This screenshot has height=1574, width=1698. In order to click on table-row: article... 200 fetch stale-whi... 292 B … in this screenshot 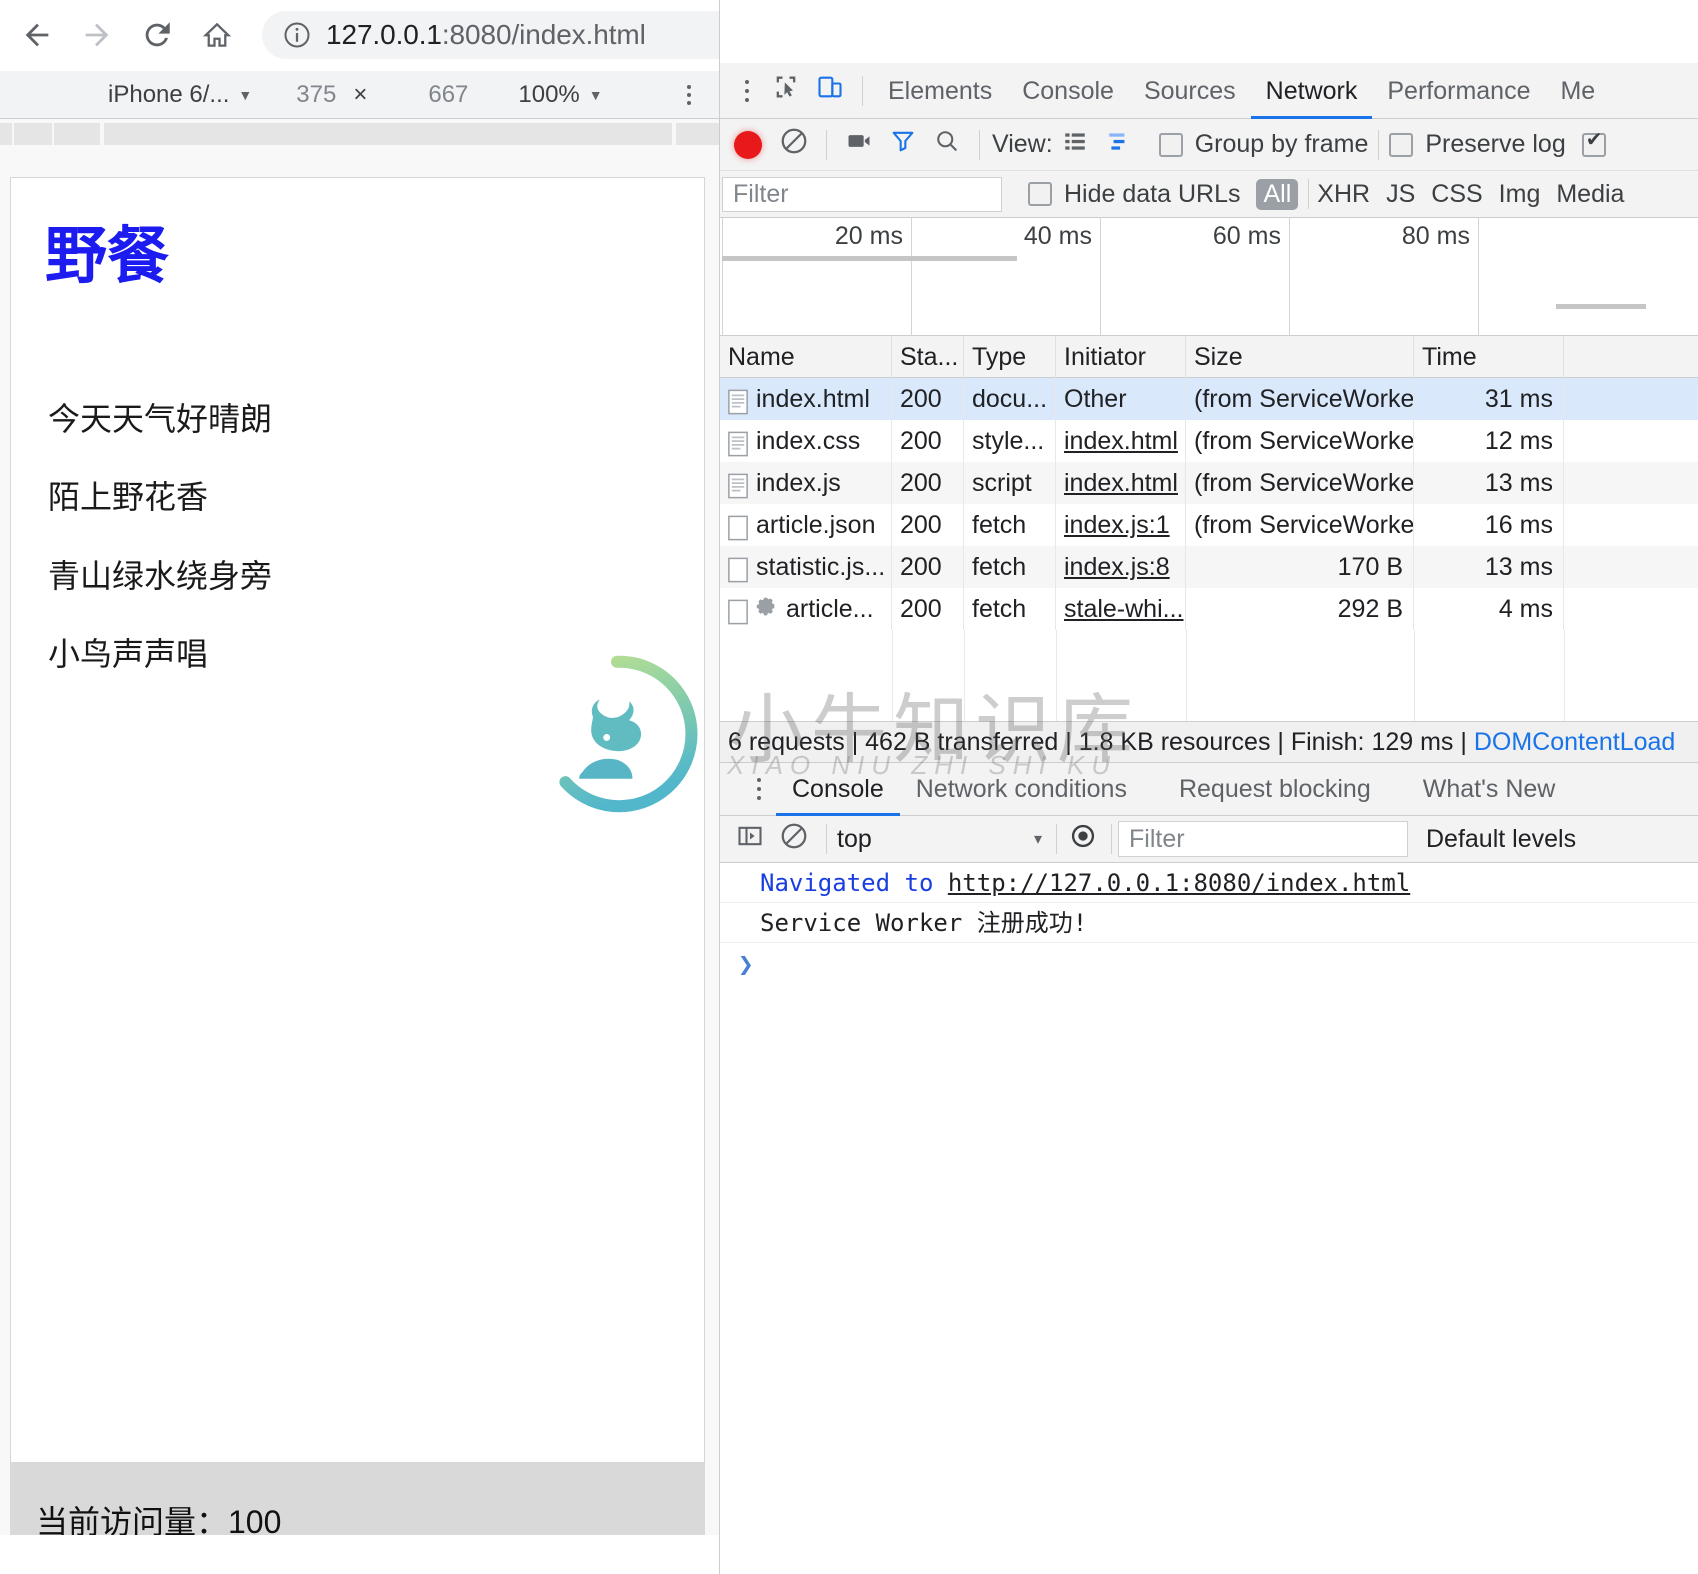, I will do `click(1209, 609)`.